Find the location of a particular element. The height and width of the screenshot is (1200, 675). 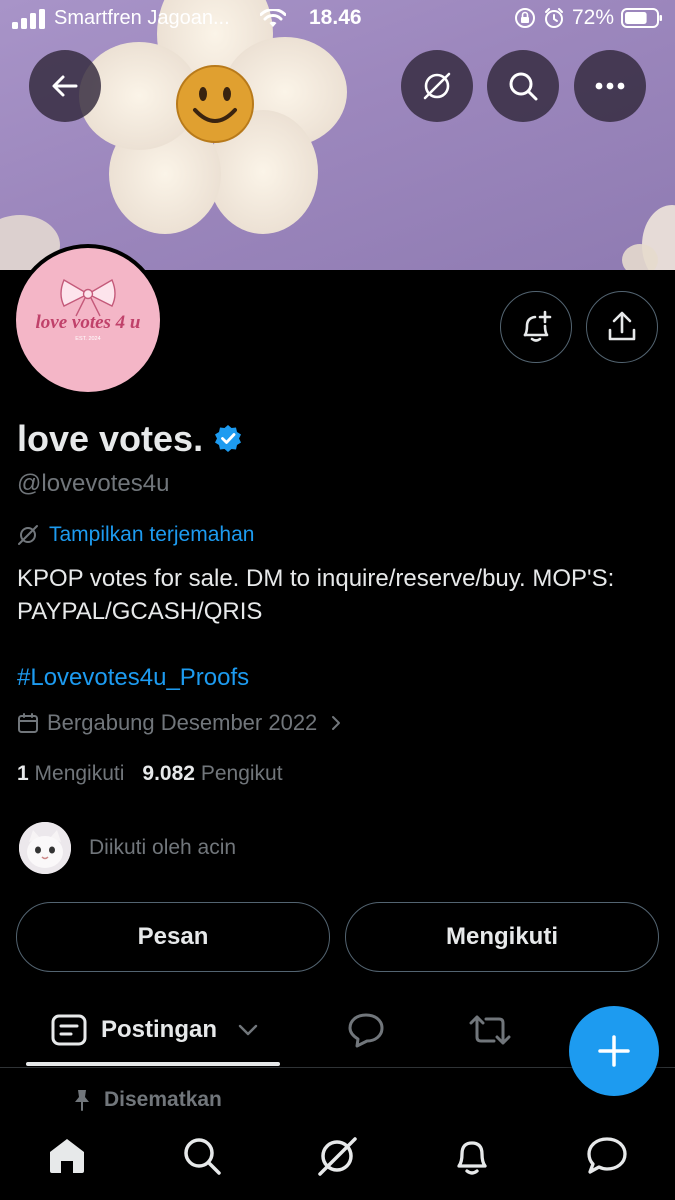

following-count: 1 is located at coordinates (23, 773).